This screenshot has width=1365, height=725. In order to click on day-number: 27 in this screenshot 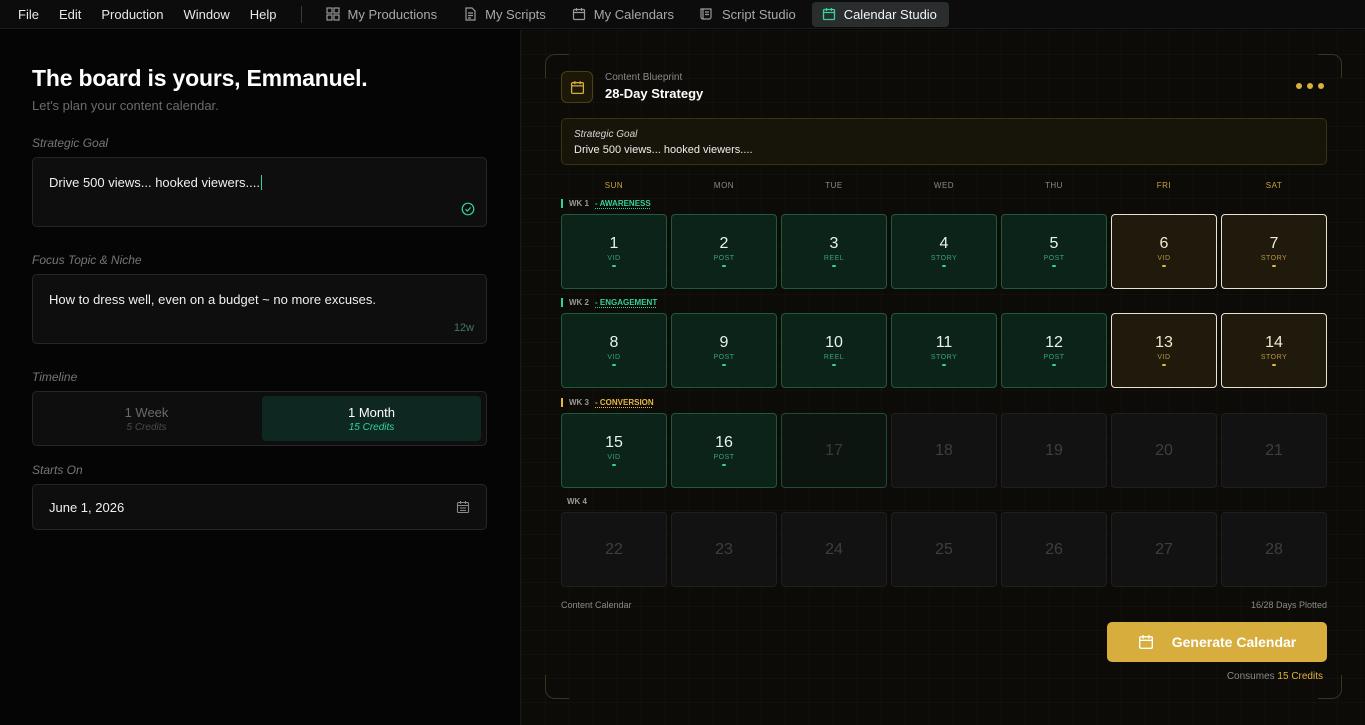, I will do `click(1164, 549)`.